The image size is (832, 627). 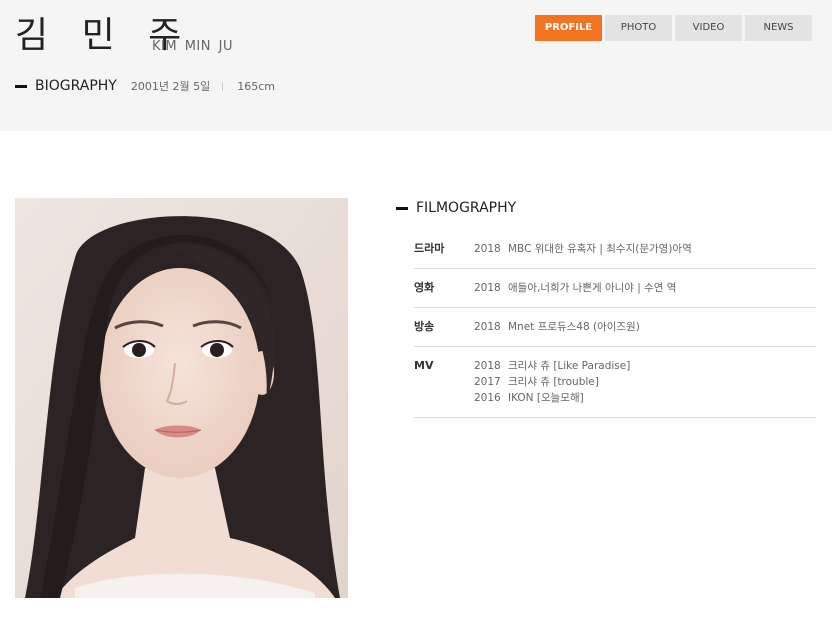 I want to click on profile-tabs: PROFILE PHOTO VIDEO NEWS, so click(x=675, y=28).